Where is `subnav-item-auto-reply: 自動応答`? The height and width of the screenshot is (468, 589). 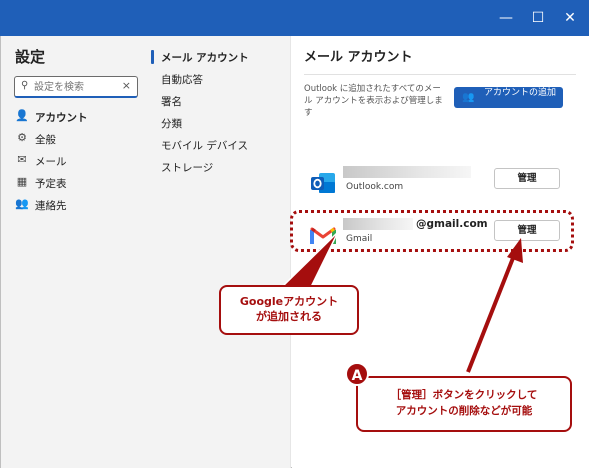 subnav-item-auto-reply: 自動応答 is located at coordinates (182, 80).